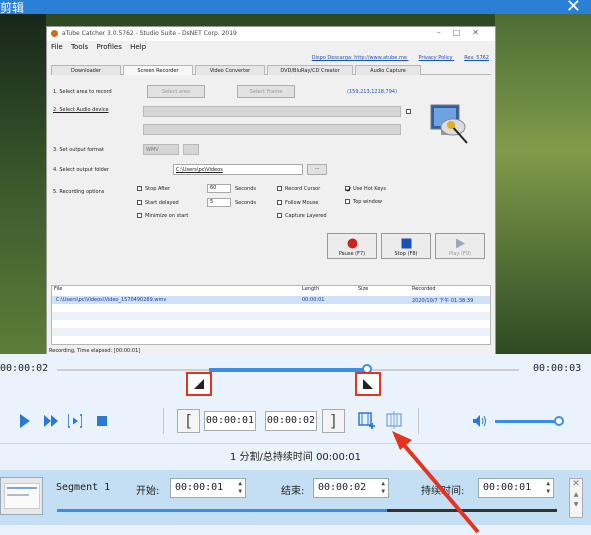 This screenshot has width=591, height=535. I want to click on recorded-app-menu: File Tools Profiles Help, so click(101, 47).